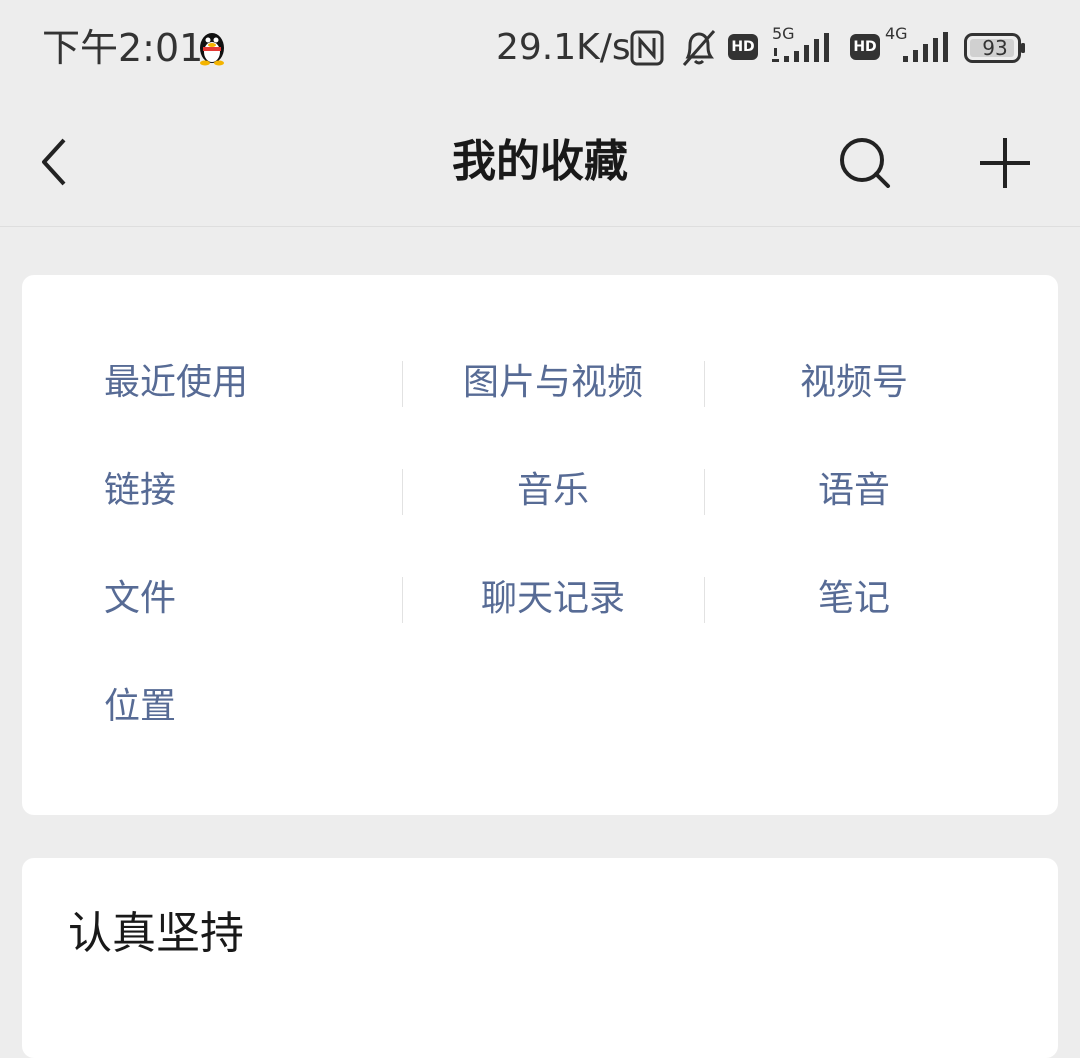  Describe the element at coordinates (553, 491) in the screenshot. I see `category-music: 音乐` at that location.